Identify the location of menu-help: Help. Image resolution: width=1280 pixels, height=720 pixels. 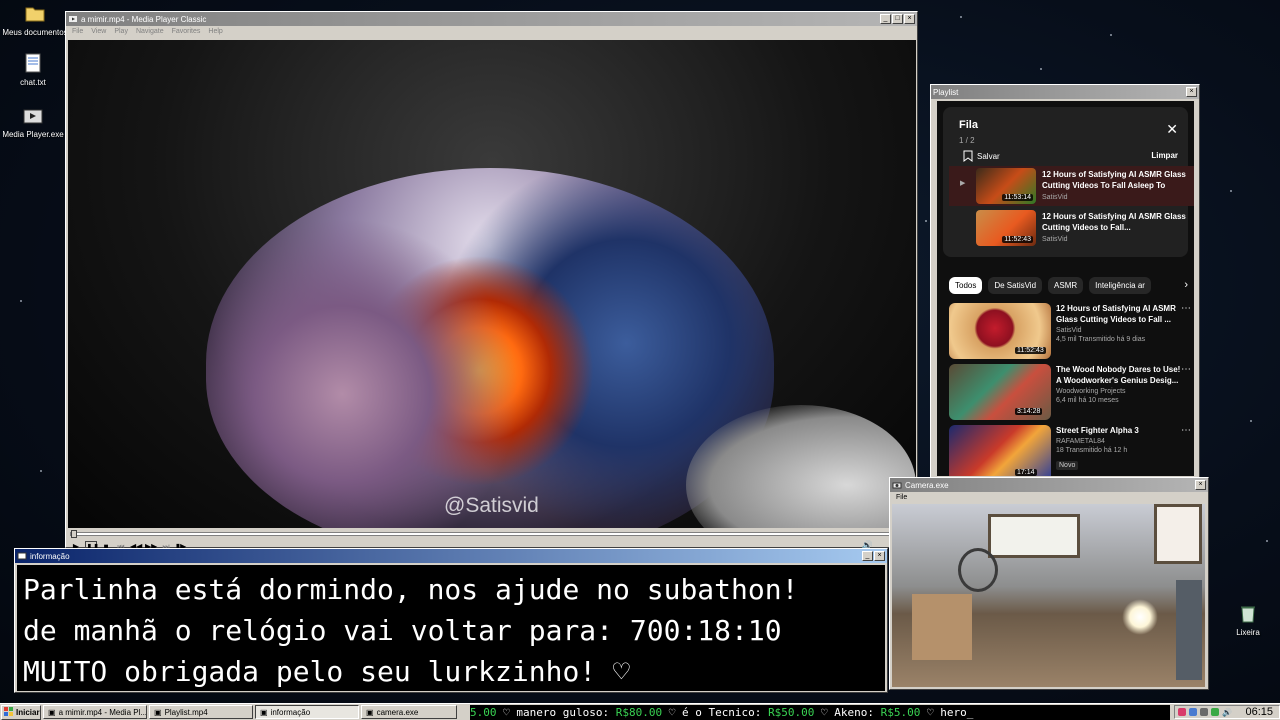
(215, 32).